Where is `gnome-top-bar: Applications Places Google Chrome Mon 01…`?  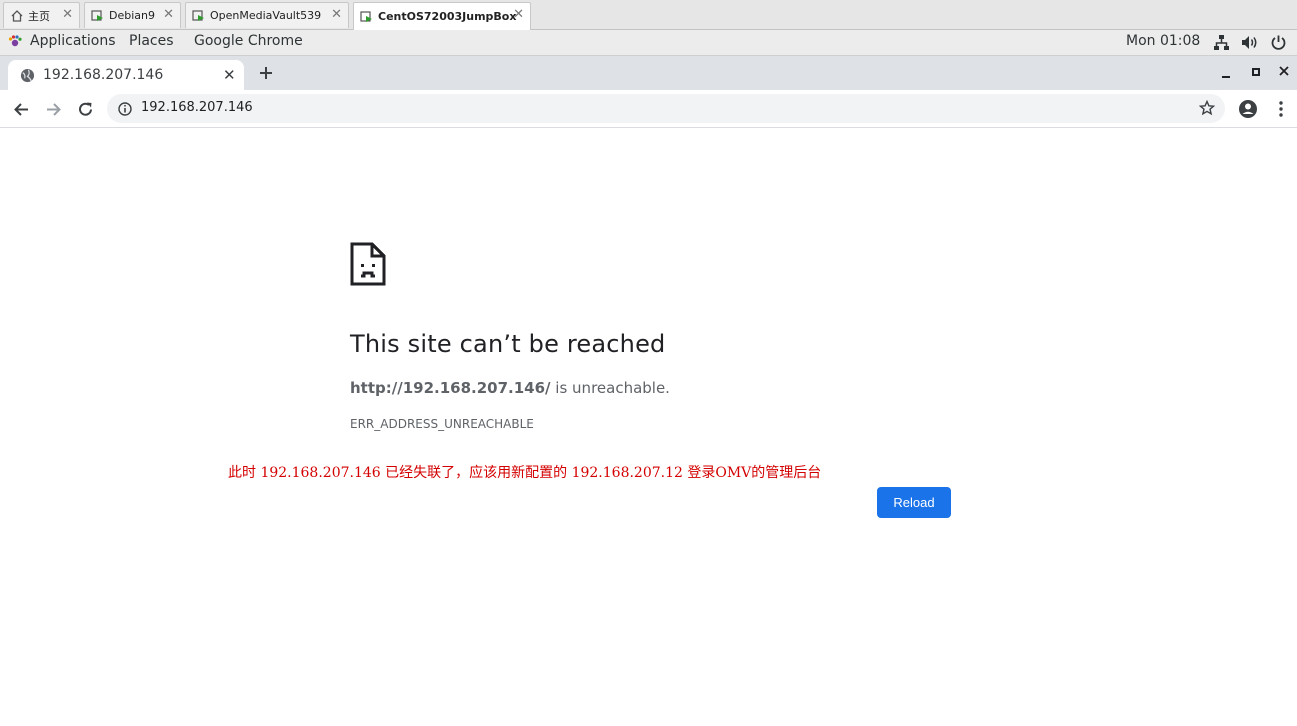
gnome-top-bar: Applications Places Google Chrome Mon 01… is located at coordinates (648, 43).